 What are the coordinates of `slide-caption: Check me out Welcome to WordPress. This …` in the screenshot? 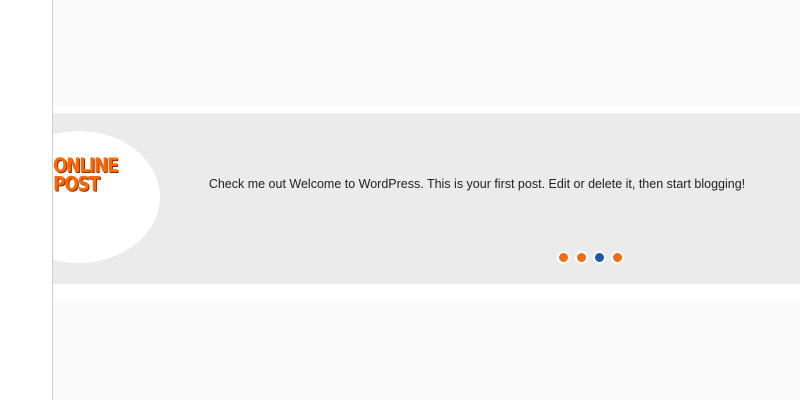 It's located at (477, 184).